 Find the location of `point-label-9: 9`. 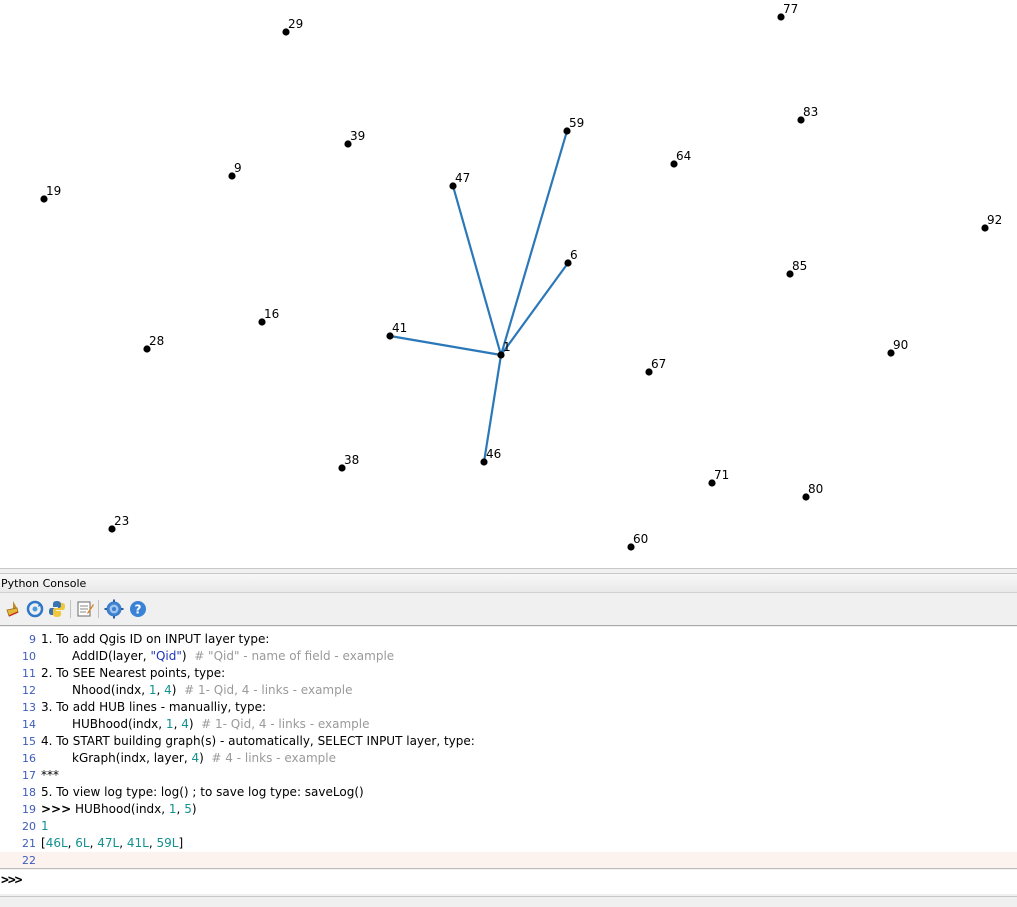

point-label-9: 9 is located at coordinates (238, 168).